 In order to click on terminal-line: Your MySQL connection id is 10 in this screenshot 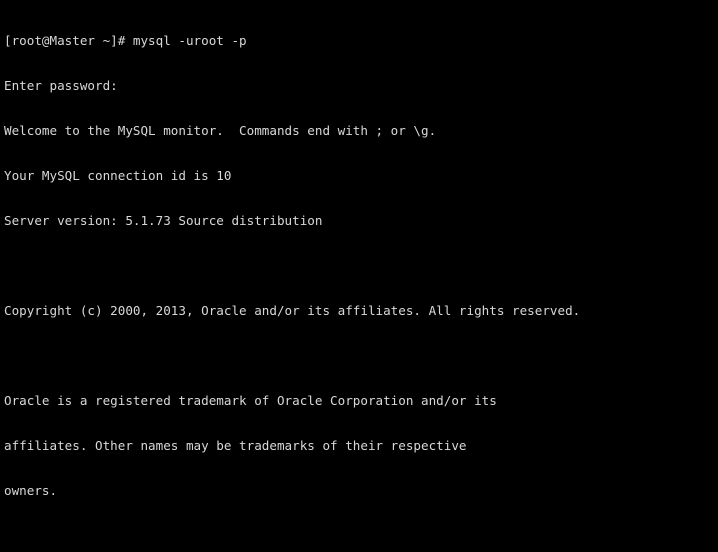, I will do `click(118, 175)`.